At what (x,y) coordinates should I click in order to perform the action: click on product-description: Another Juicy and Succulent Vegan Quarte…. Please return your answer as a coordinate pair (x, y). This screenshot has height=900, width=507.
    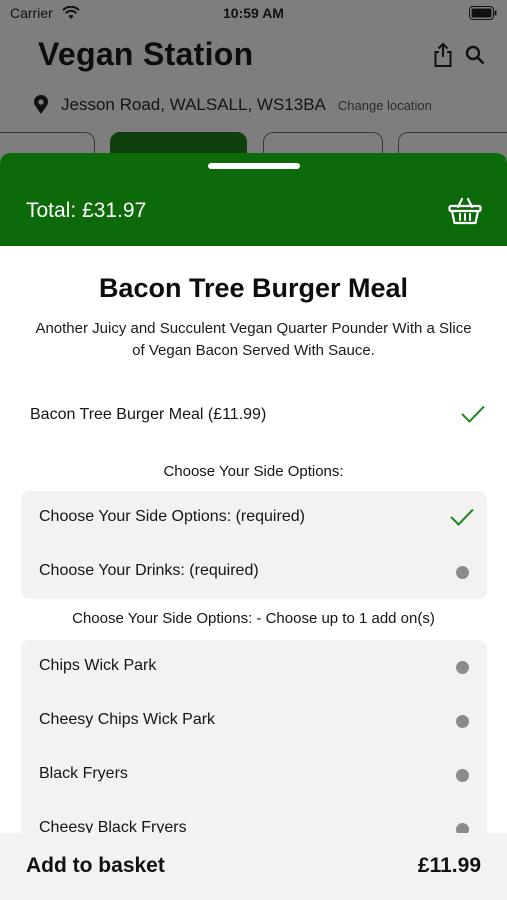
    Looking at the image, I should click on (253, 339).